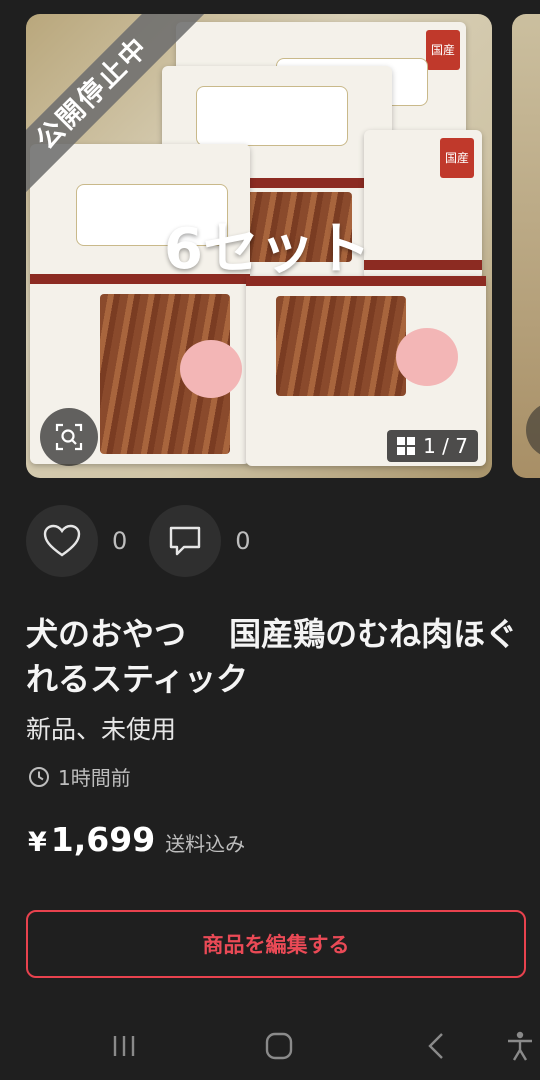  I want to click on heart-icon, so click(62, 540).